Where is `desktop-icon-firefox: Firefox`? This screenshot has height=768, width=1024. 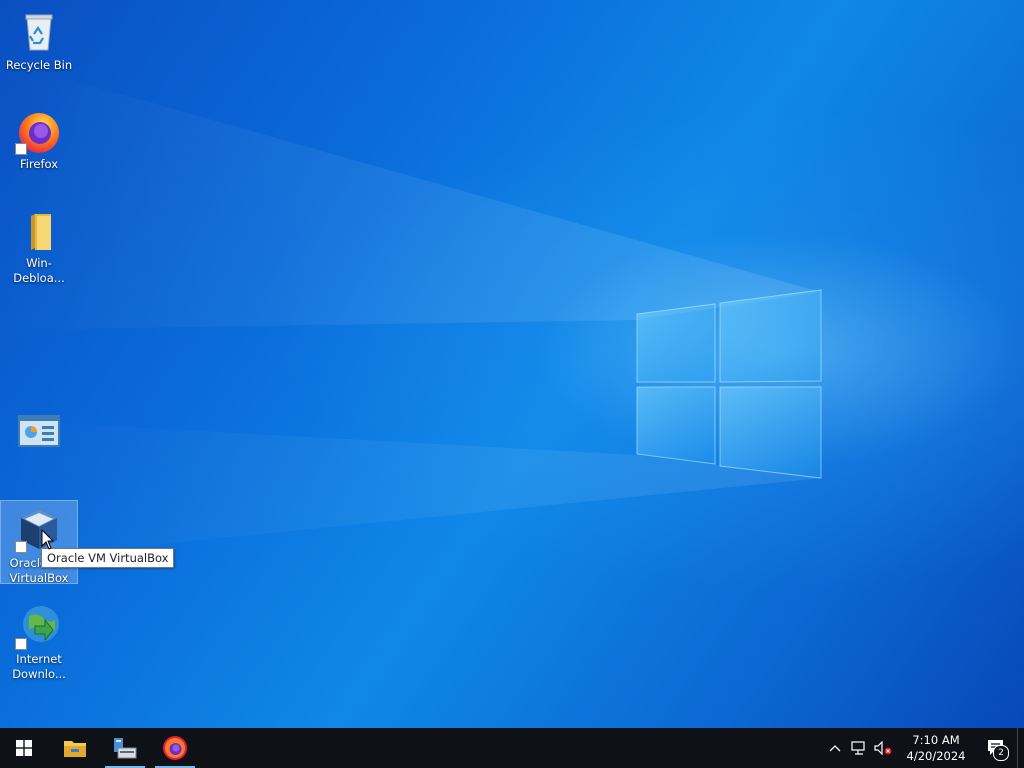 desktop-icon-firefox: Firefox is located at coordinates (39, 137).